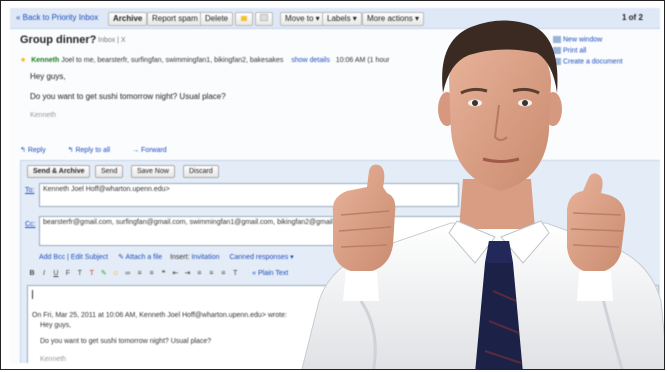 The height and width of the screenshot is (372, 667). I want to click on face, so click(500, 114).